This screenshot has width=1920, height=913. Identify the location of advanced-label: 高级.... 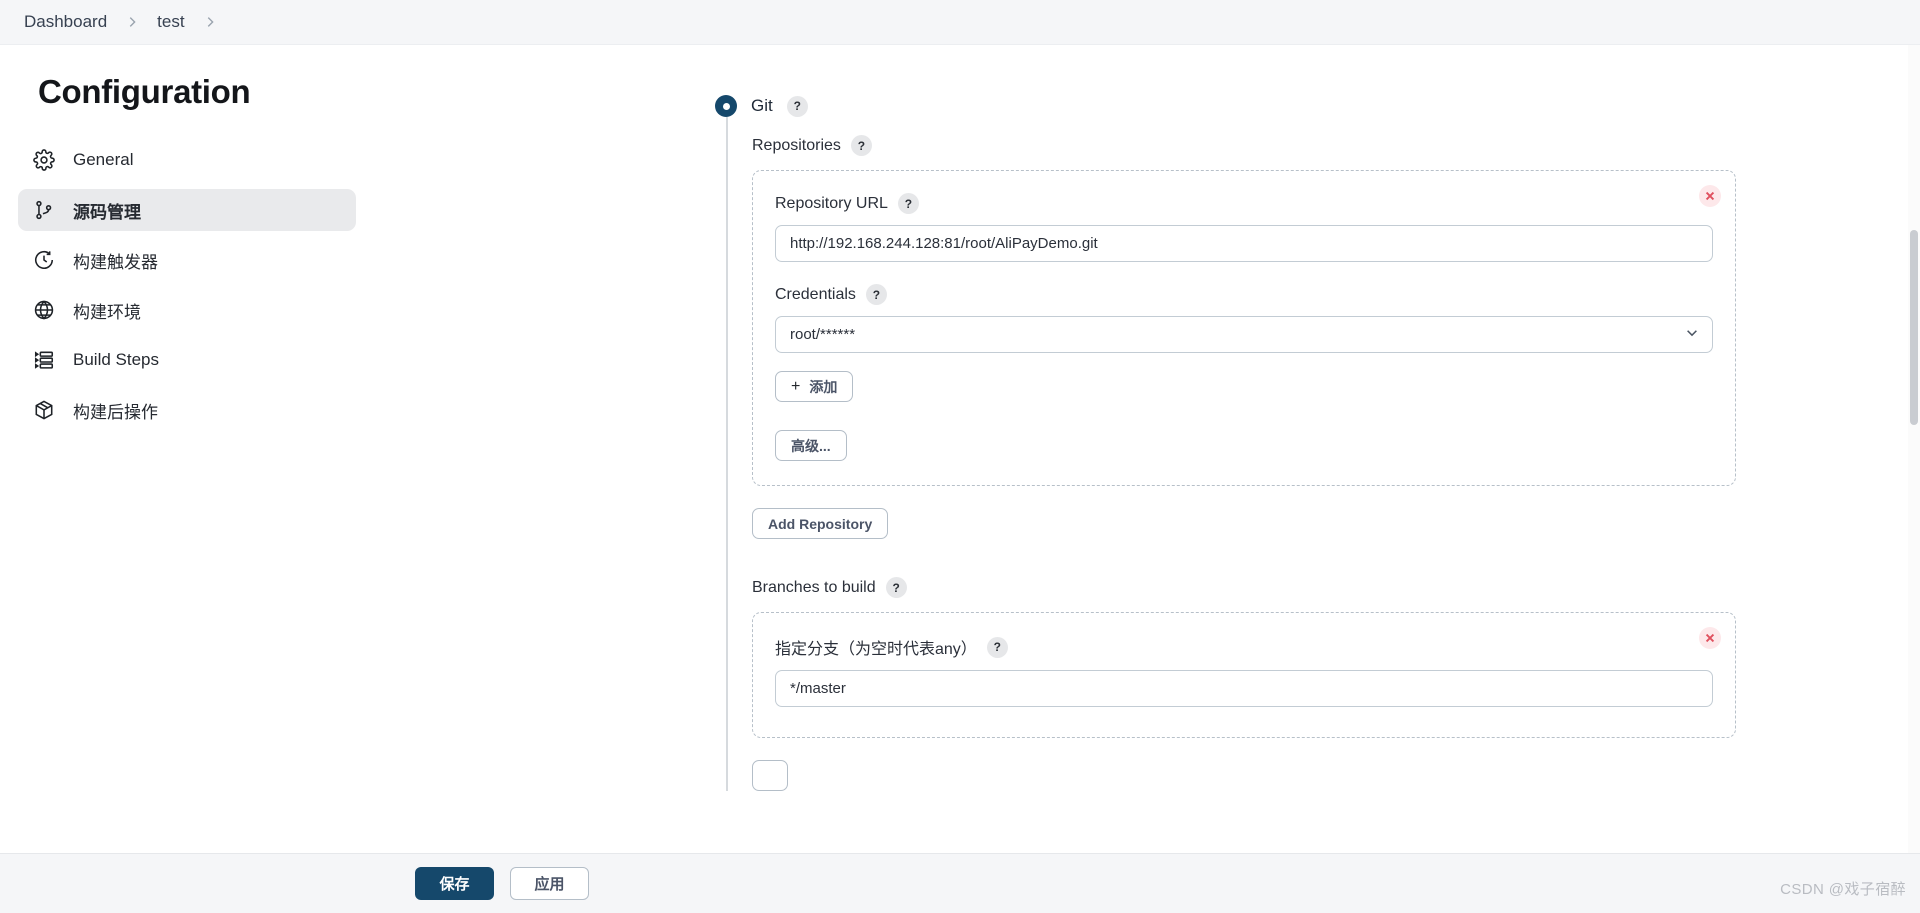
(811, 445).